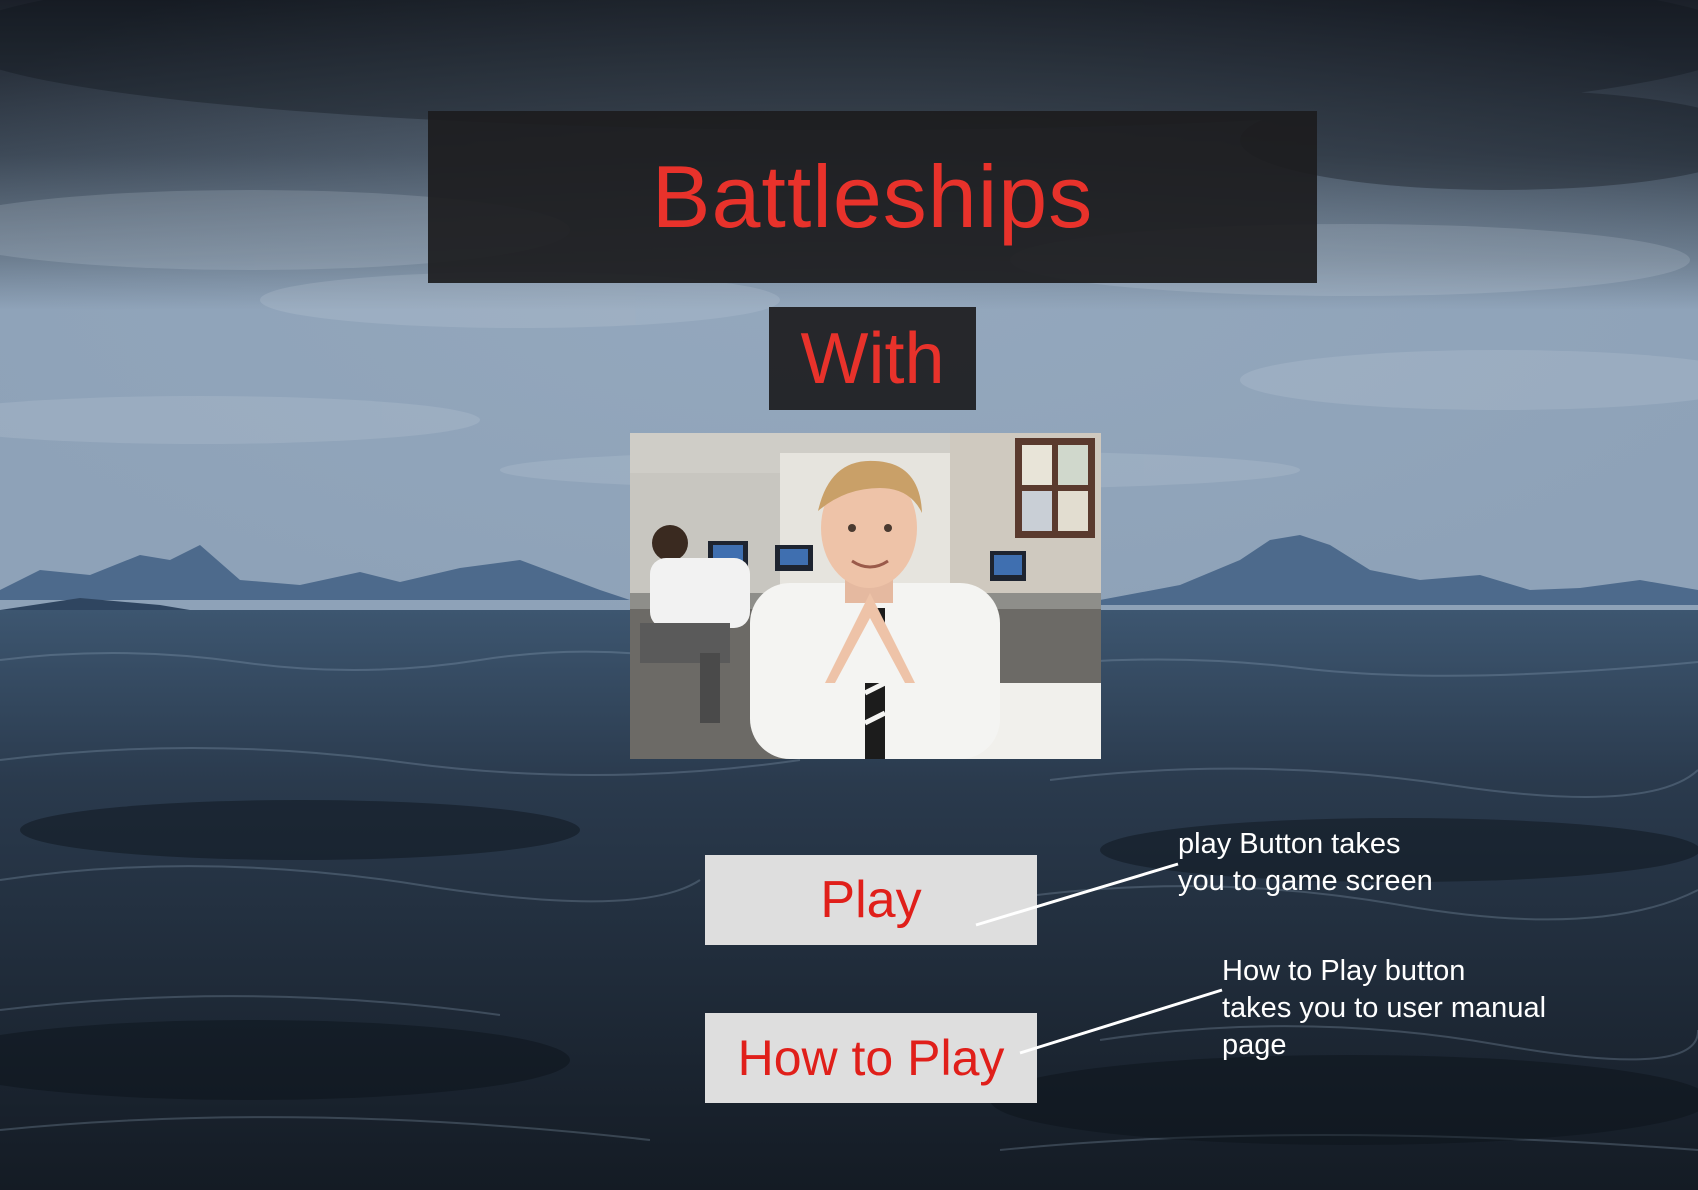 The width and height of the screenshot is (1698, 1190). I want to click on play-button: Play, so click(871, 900).